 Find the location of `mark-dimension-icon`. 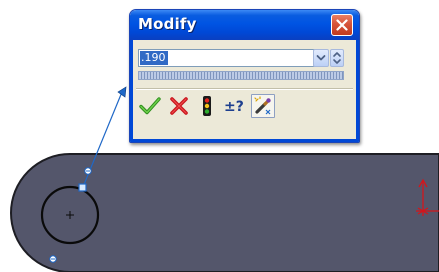

mark-dimension-icon is located at coordinates (262, 105).